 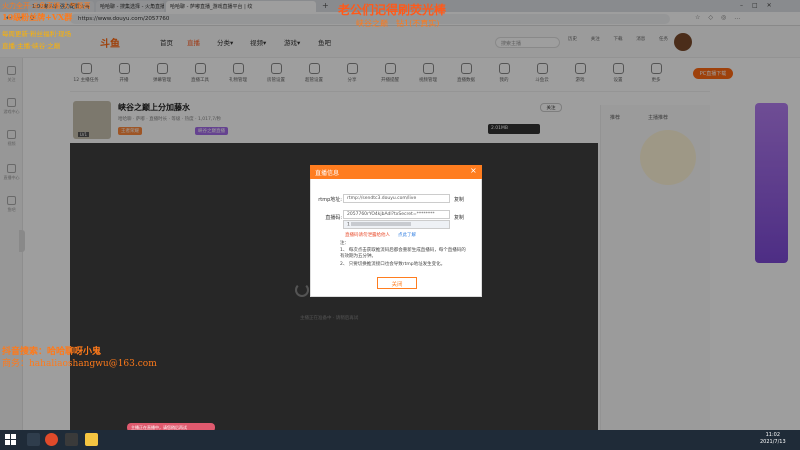 I want to click on taskbar-app-1-icon, so click(x=33, y=439).